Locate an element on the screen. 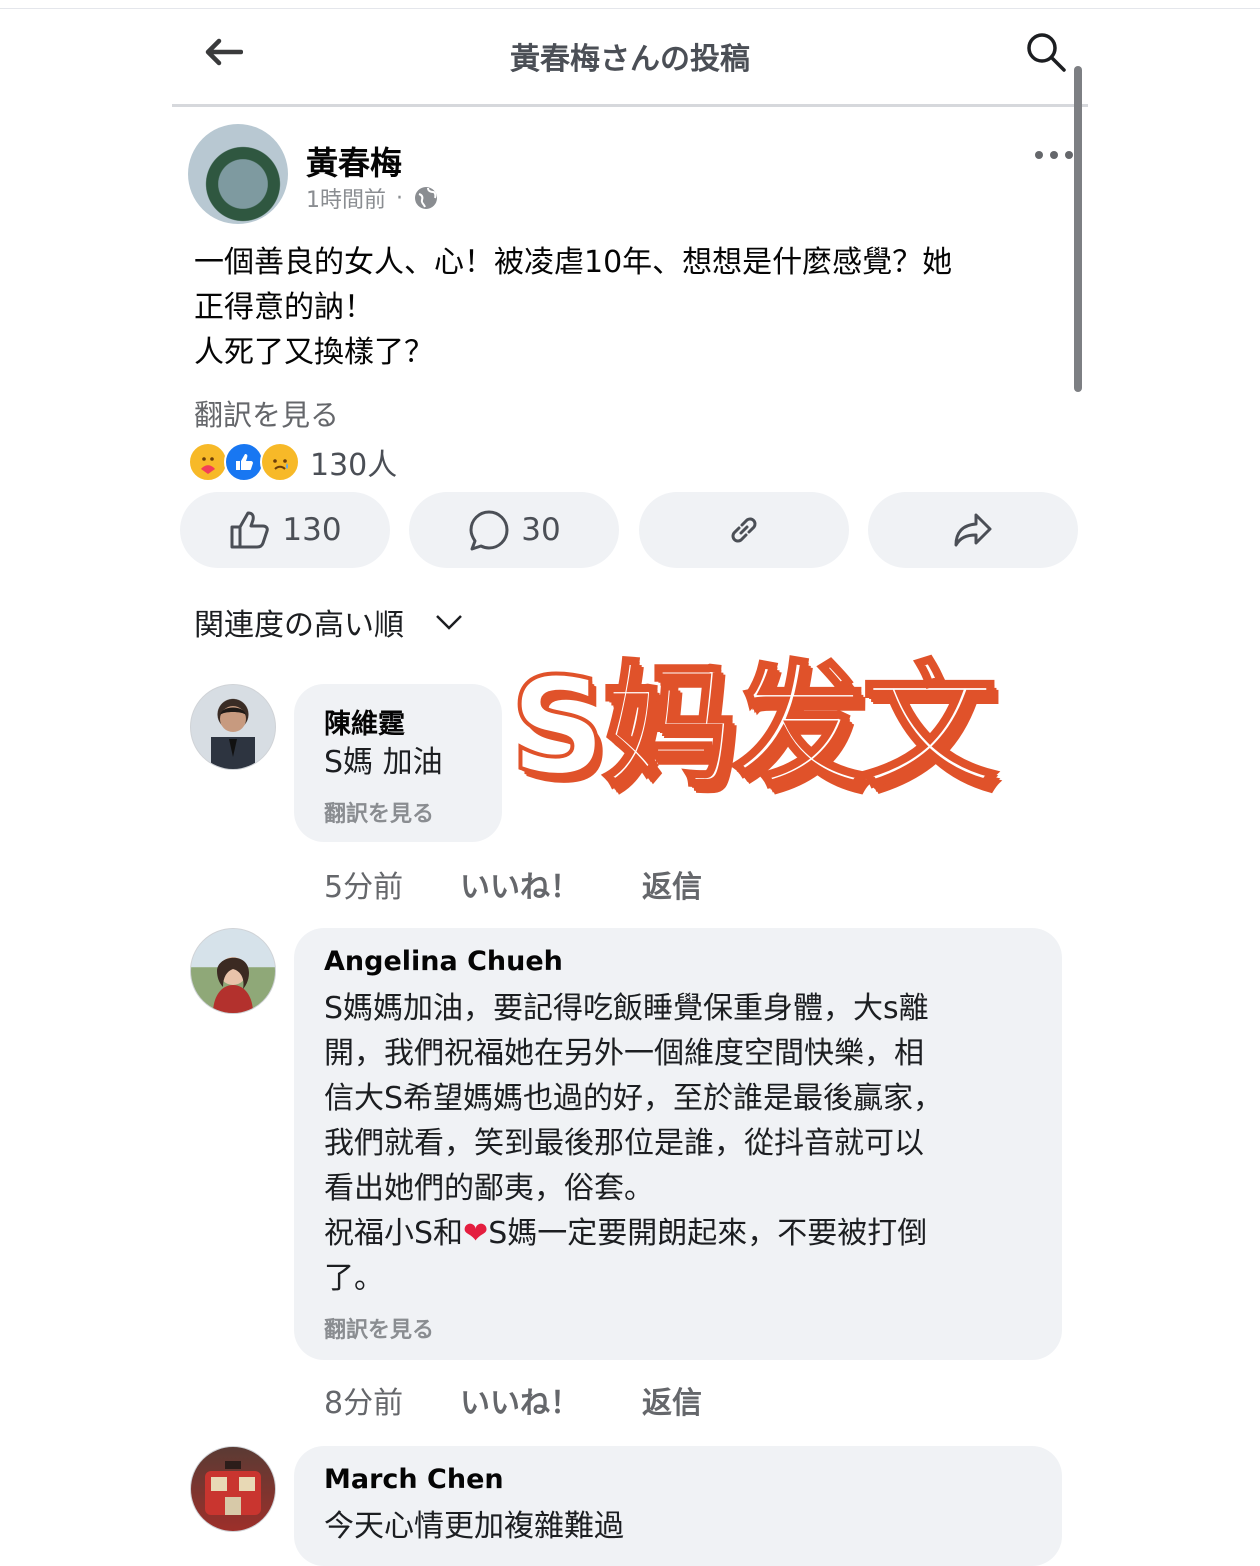  sad-reaction-icon is located at coordinates (280, 462).